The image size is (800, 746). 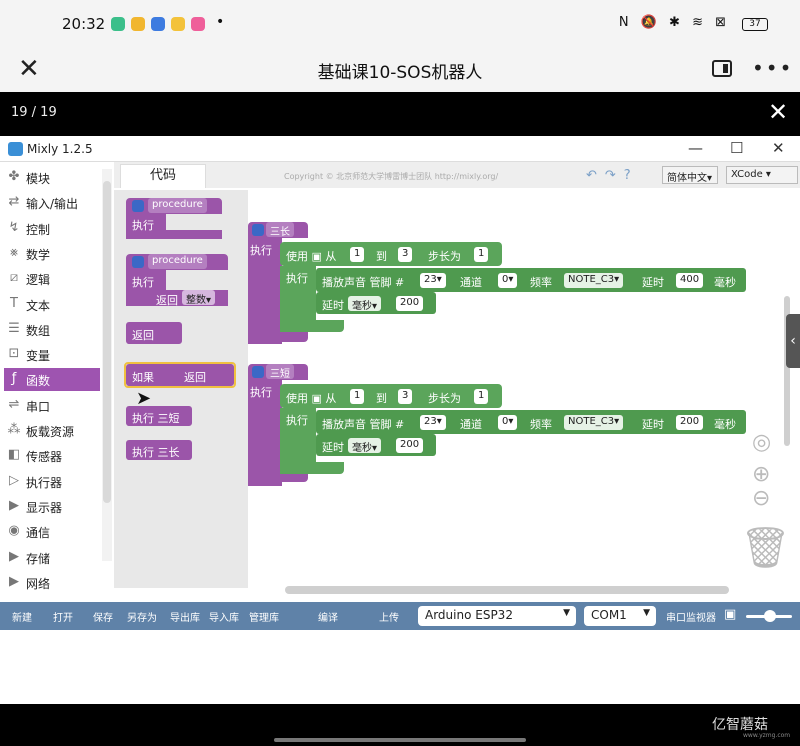 I want to click on tab-code: 代码, so click(x=163, y=176).